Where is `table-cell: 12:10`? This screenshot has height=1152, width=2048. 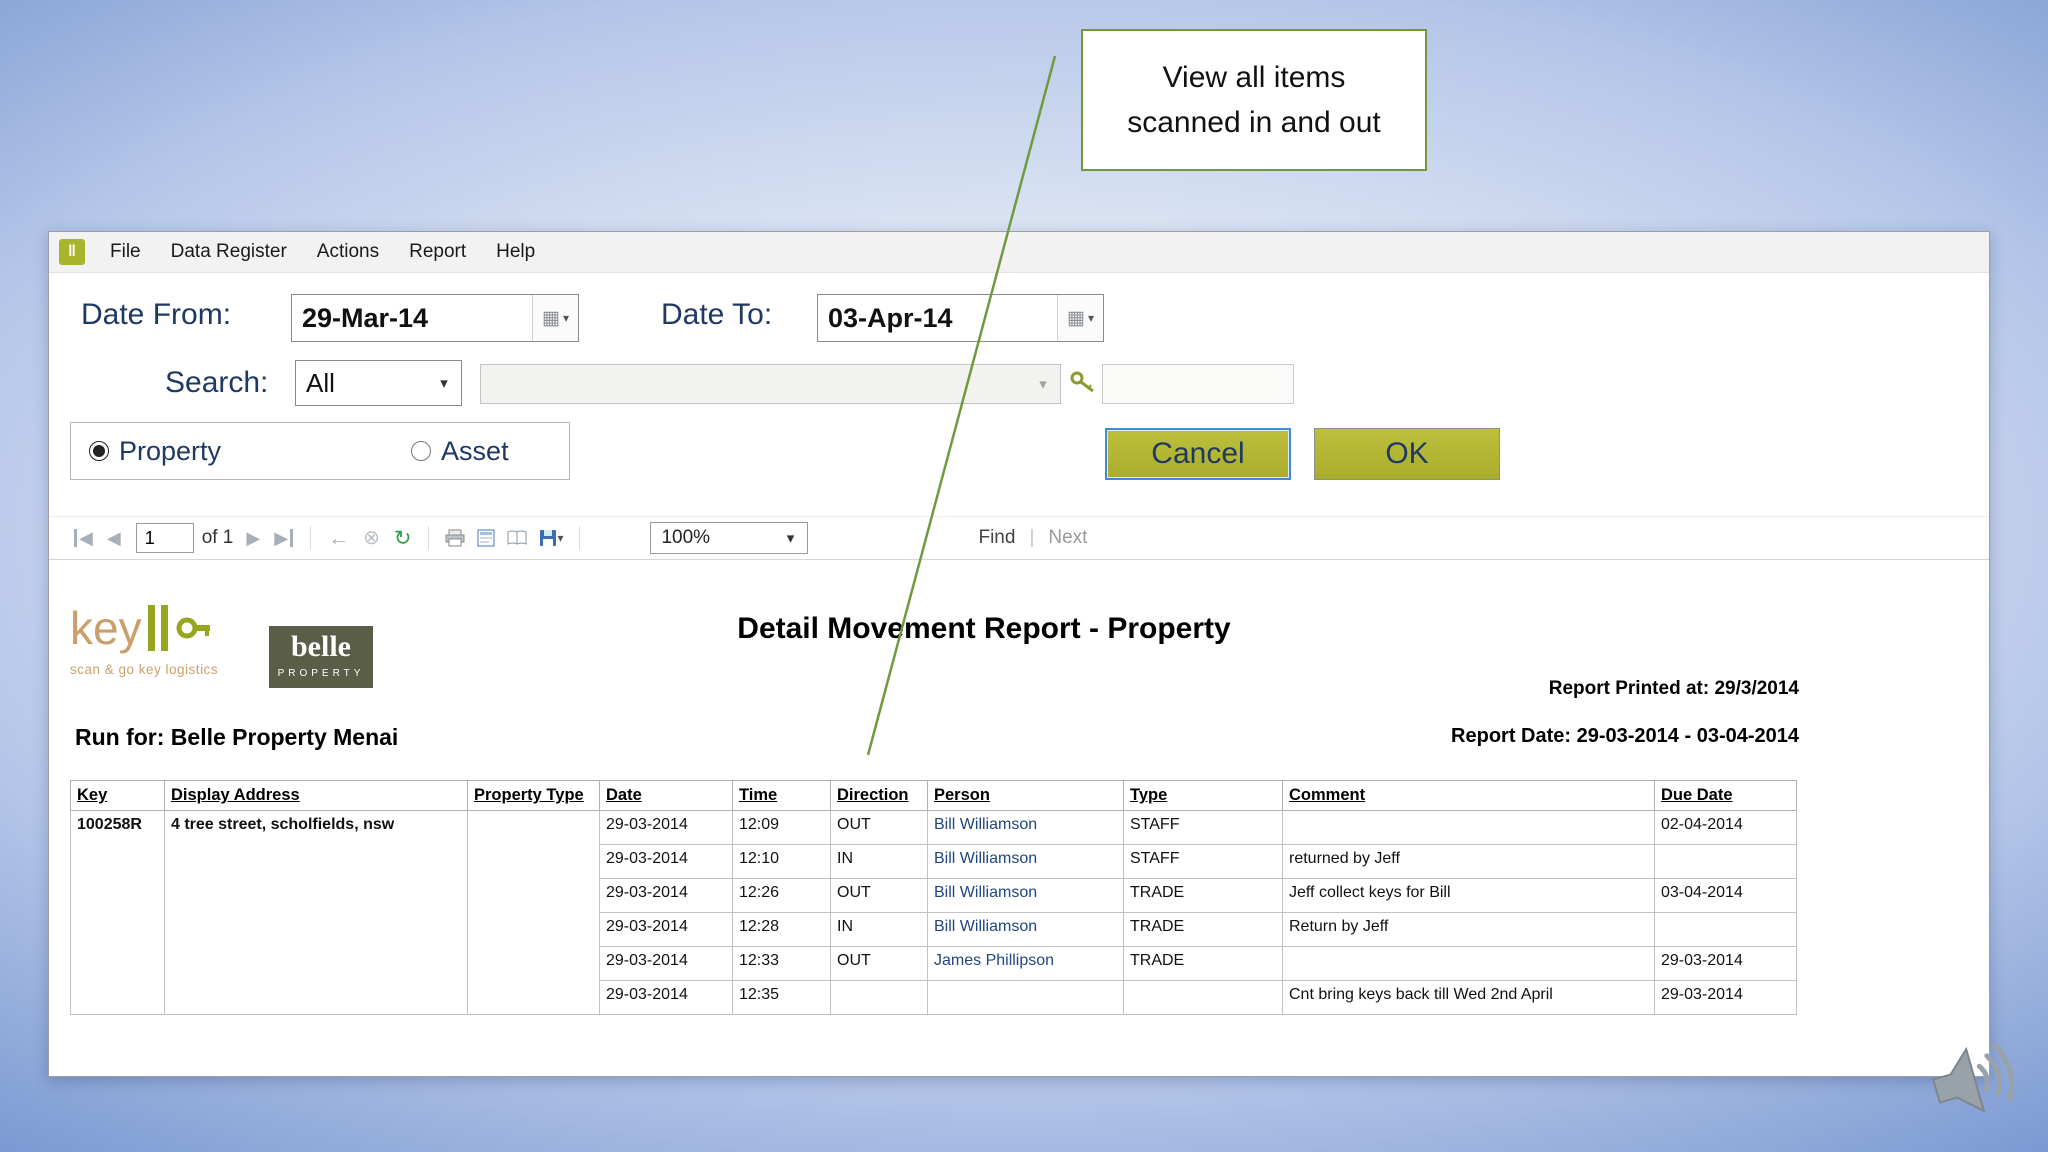
table-cell: 12:10 is located at coordinates (781, 861).